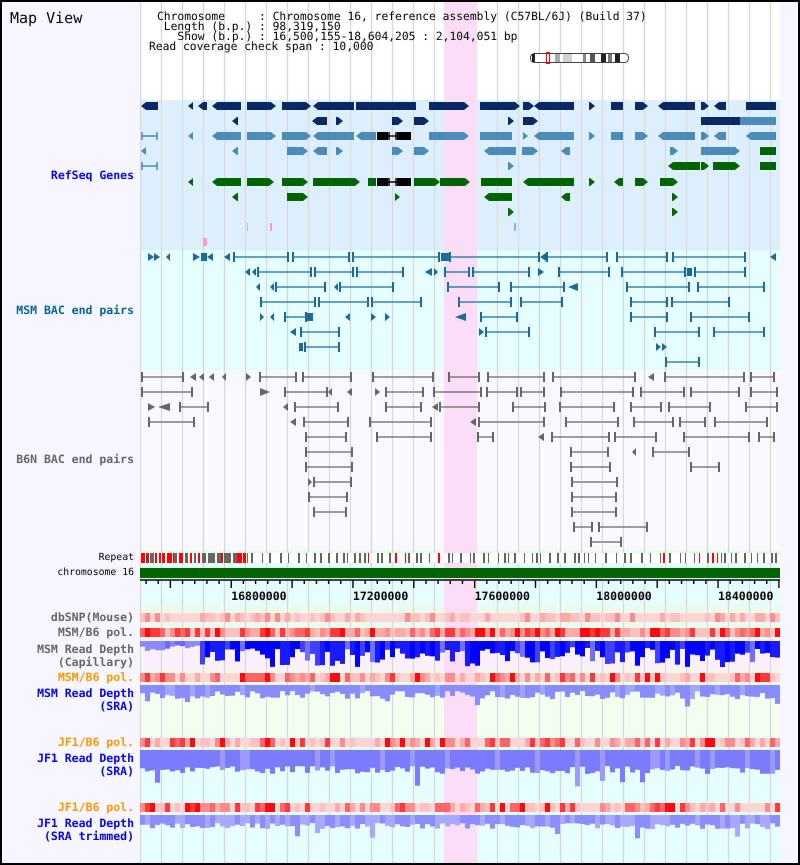 The height and width of the screenshot is (865, 800). Describe the element at coordinates (96, 632) in the screenshot. I see `track-label: MSM/B6 pol.` at that location.